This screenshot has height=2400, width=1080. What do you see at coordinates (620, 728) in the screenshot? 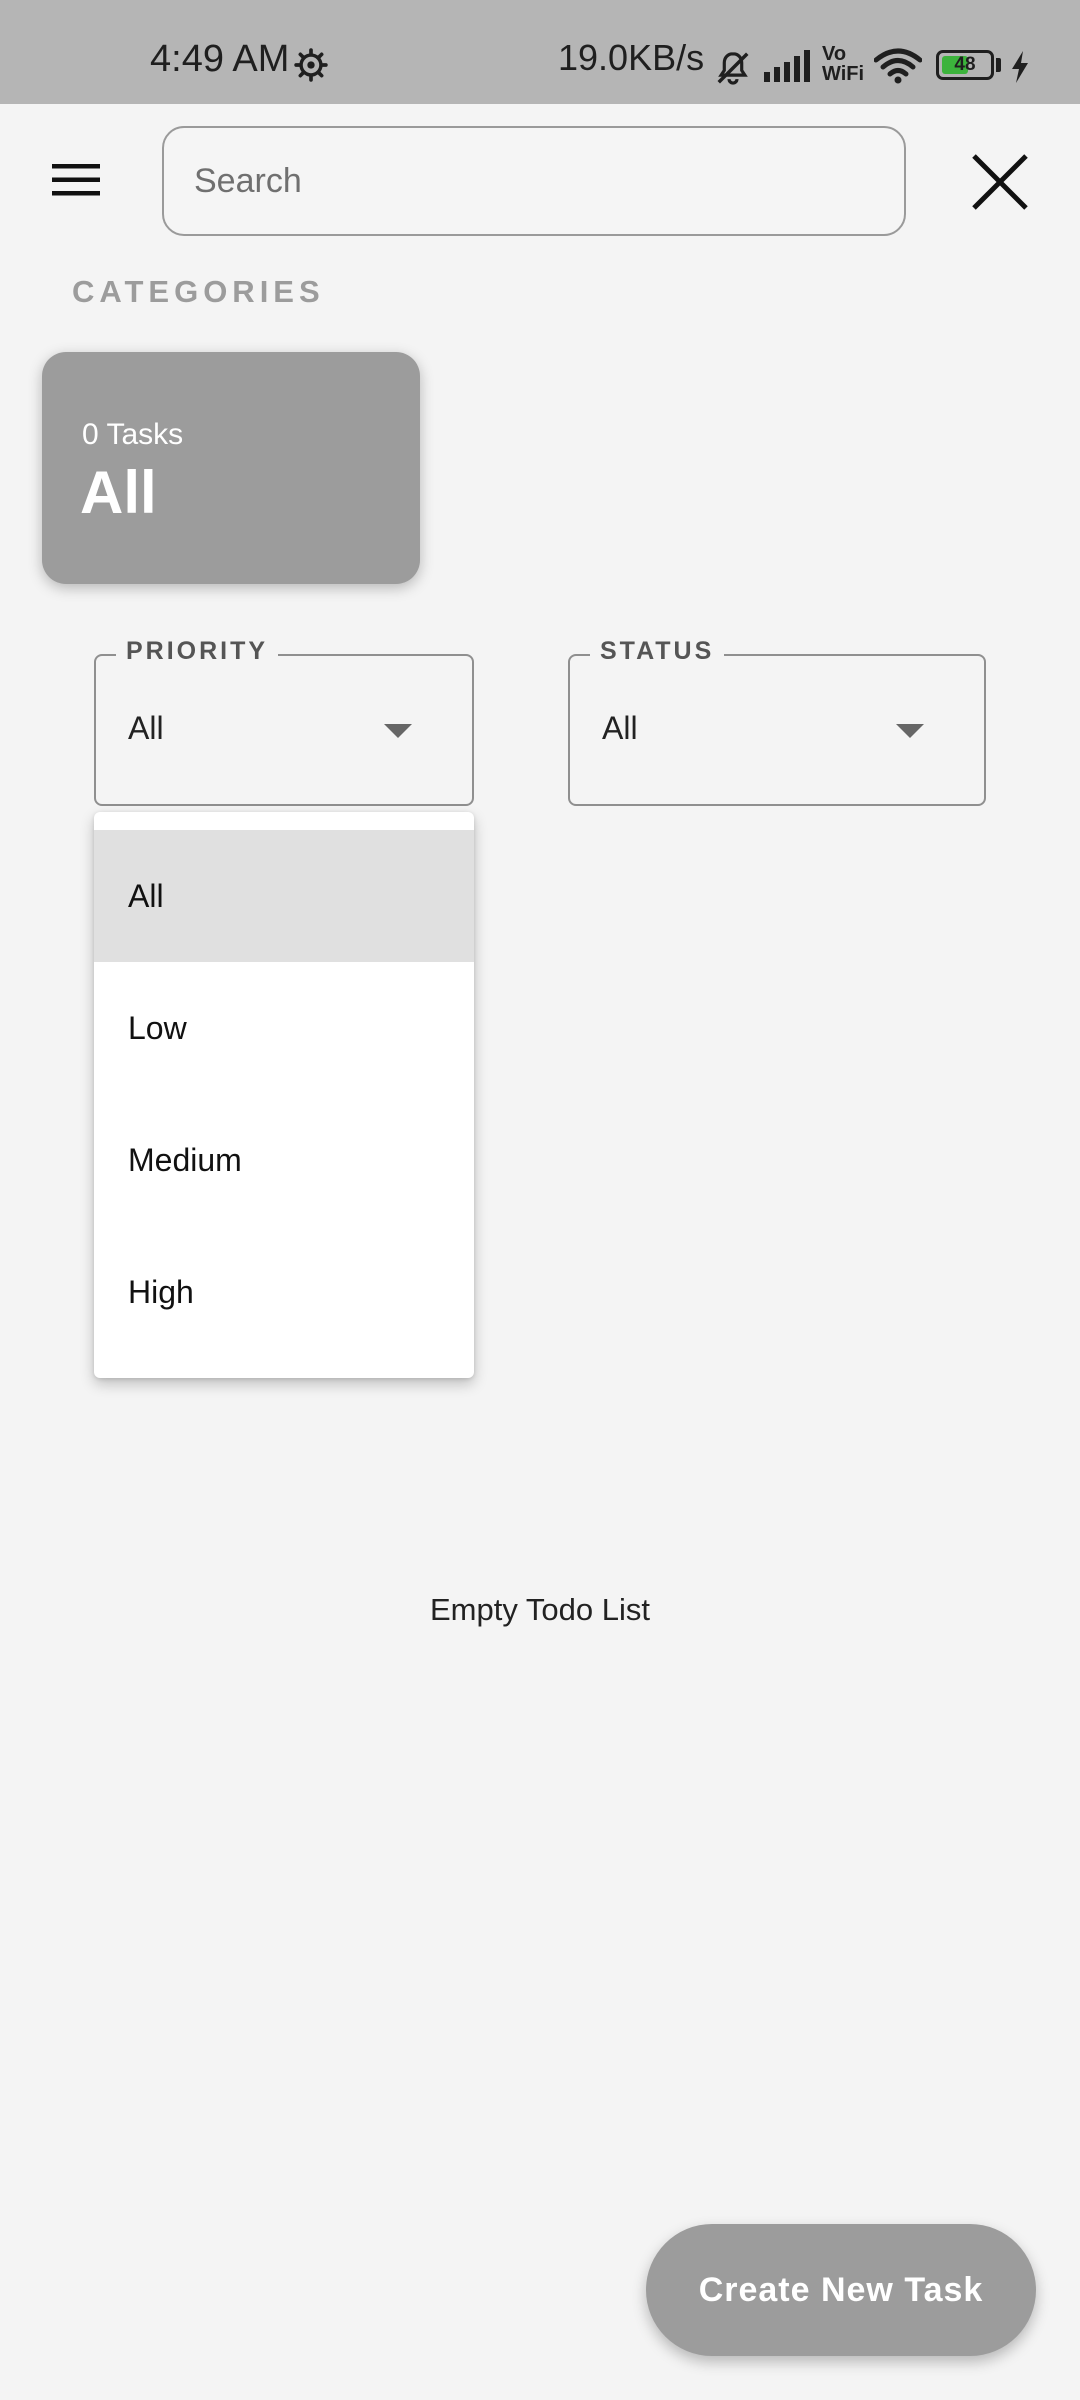
I see `status-value: All` at bounding box center [620, 728].